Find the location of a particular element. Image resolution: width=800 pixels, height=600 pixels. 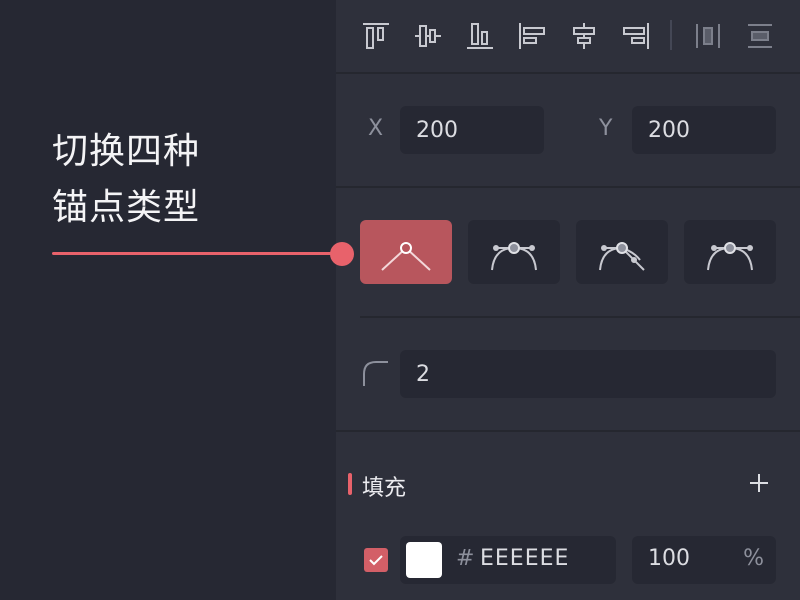

disconnected-anchor-icon is located at coordinates (622, 256).